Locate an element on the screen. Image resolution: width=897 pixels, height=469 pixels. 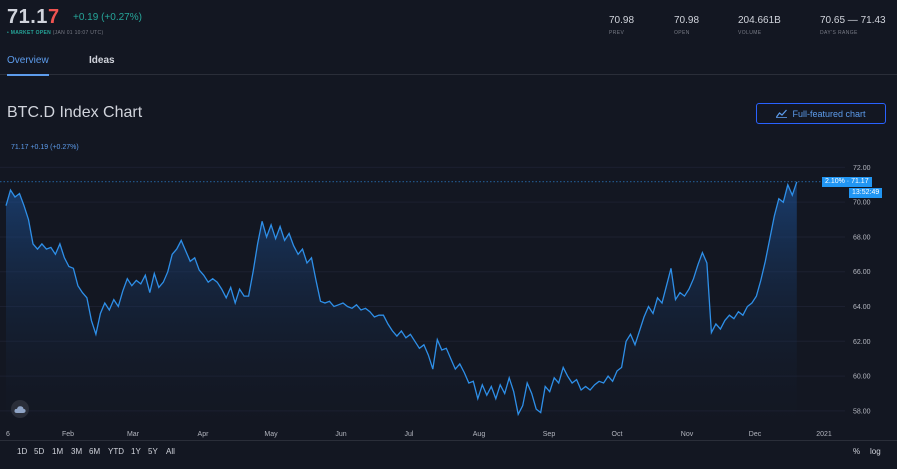
range-6m-button: 6M is located at coordinates (94, 451).